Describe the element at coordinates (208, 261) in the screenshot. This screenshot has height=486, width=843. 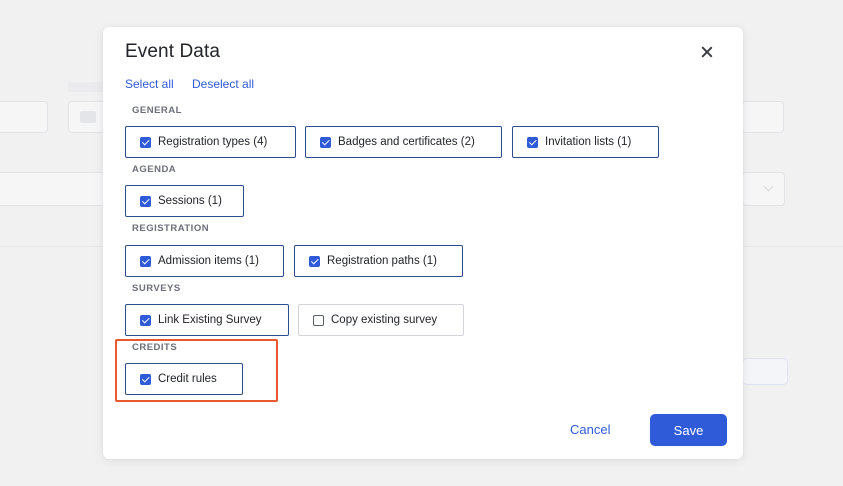
I see `checkbox-label: Admission items (1)` at that location.